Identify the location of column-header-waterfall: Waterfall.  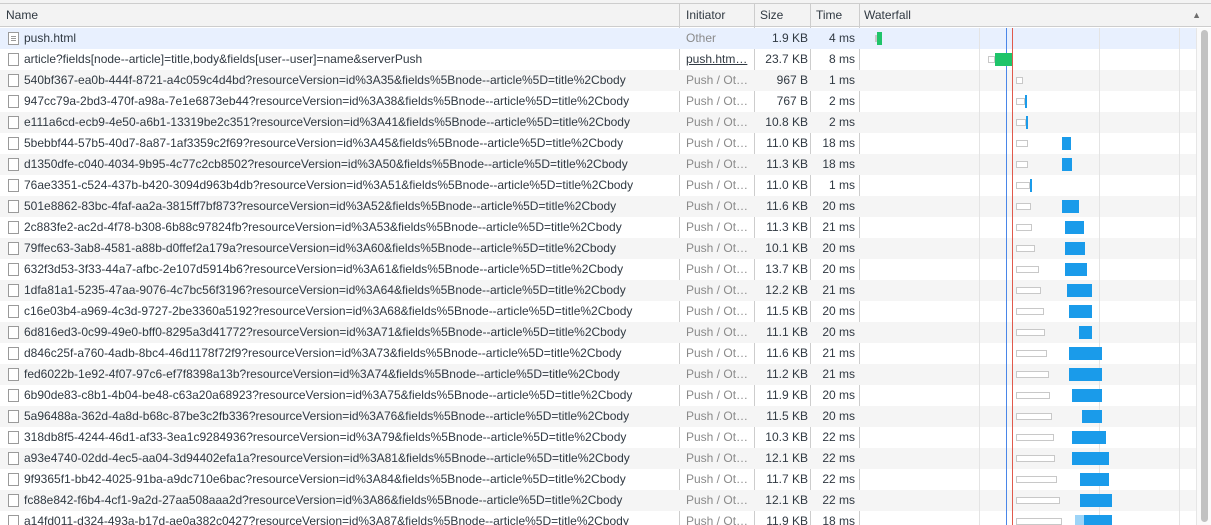
(884, 15).